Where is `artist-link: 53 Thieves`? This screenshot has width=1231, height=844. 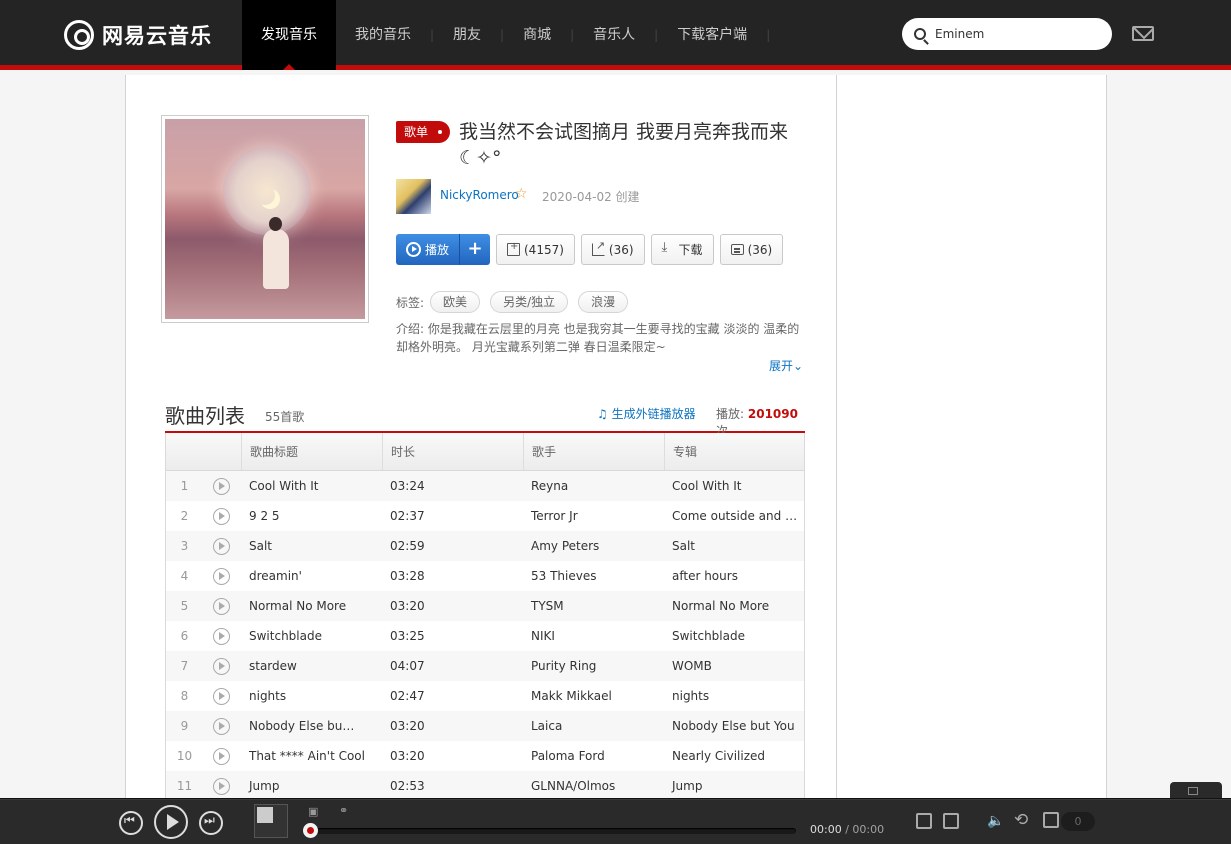 artist-link: 53 Thieves is located at coordinates (593, 576).